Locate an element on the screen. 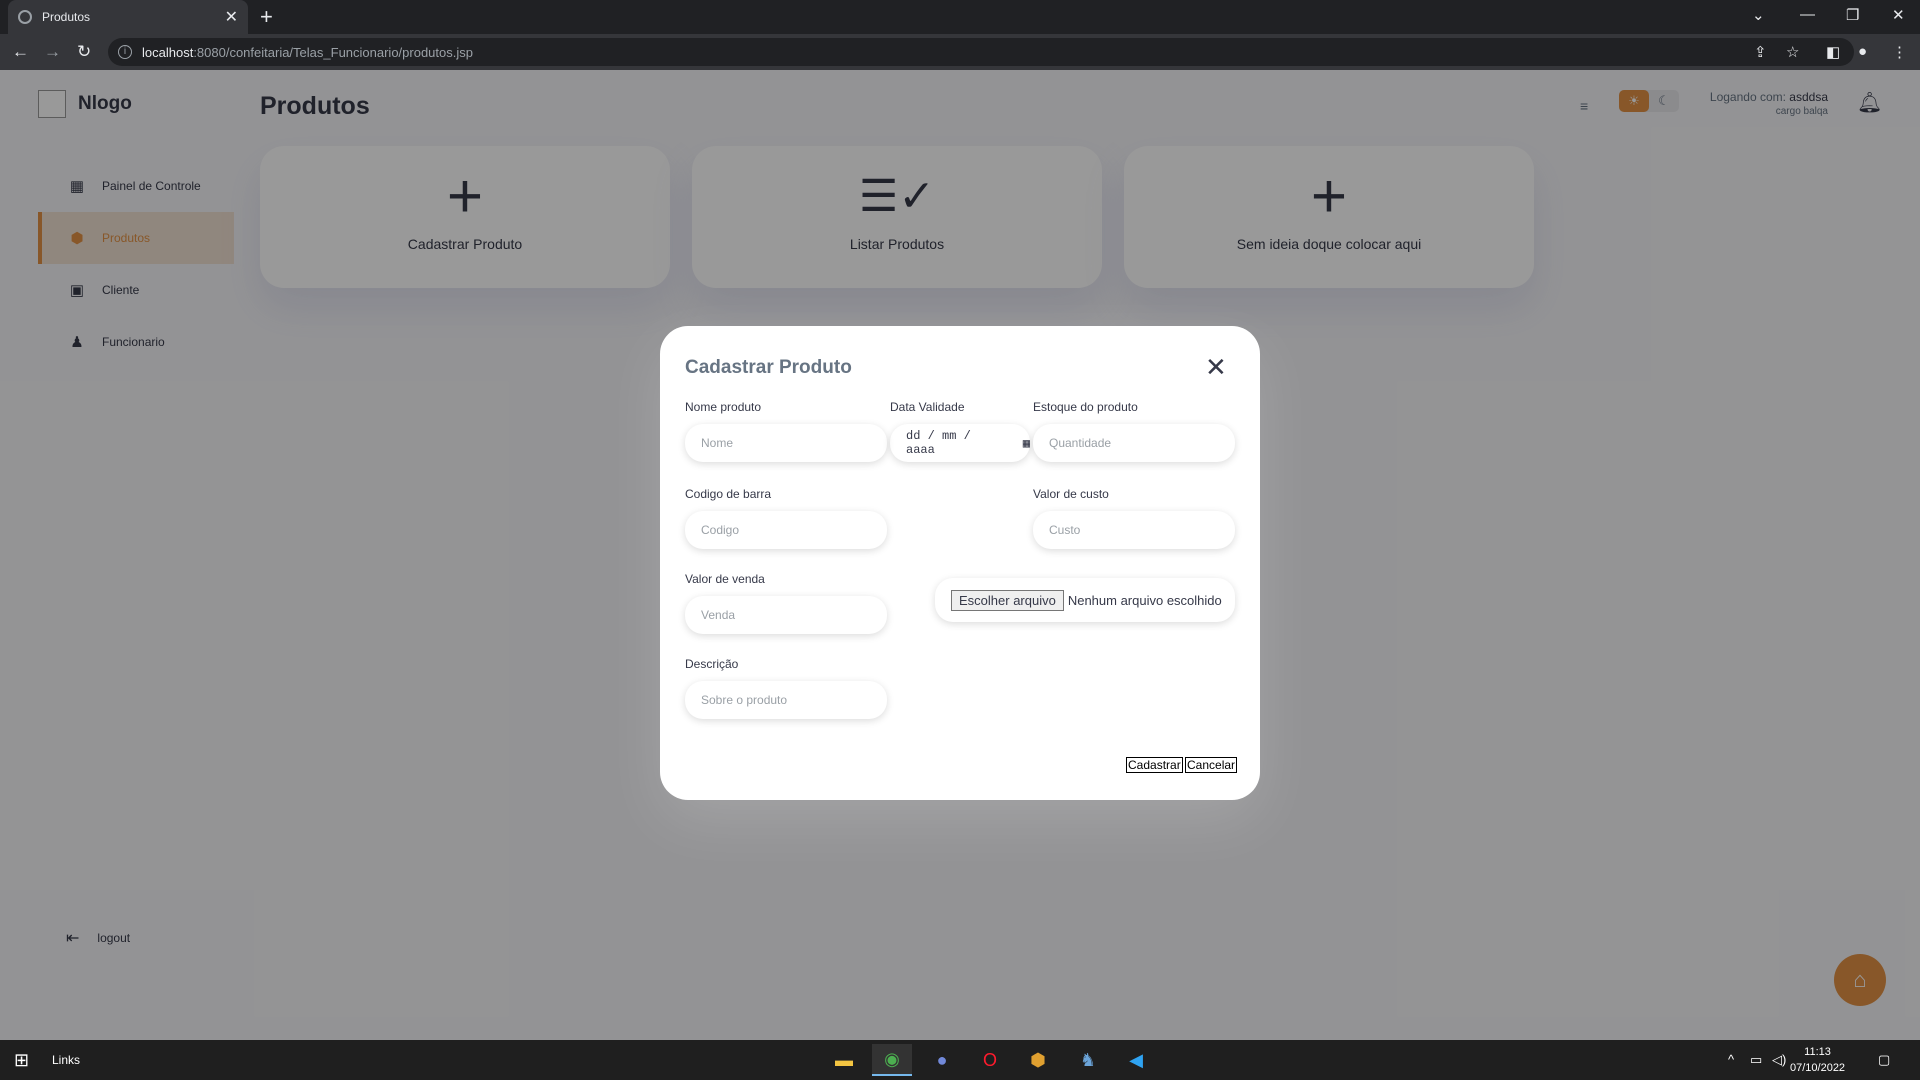 The width and height of the screenshot is (1920, 1080). app-cube-icon: ⬢ is located at coordinates (1038, 1060).